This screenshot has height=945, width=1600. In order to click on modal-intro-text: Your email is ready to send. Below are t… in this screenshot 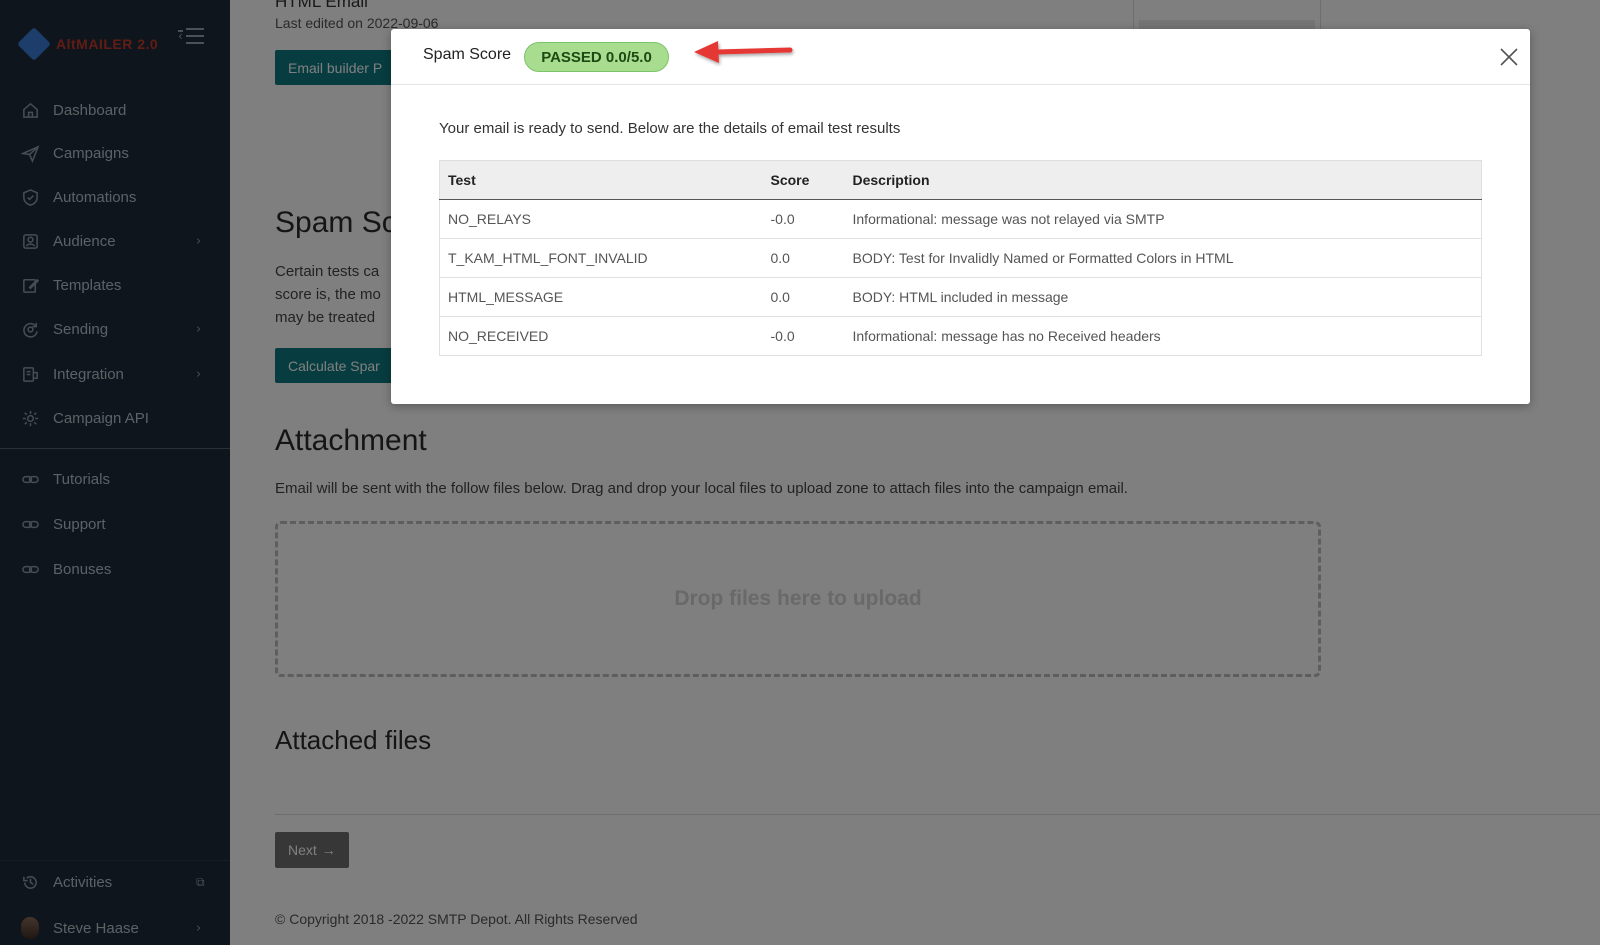, I will do `click(670, 128)`.